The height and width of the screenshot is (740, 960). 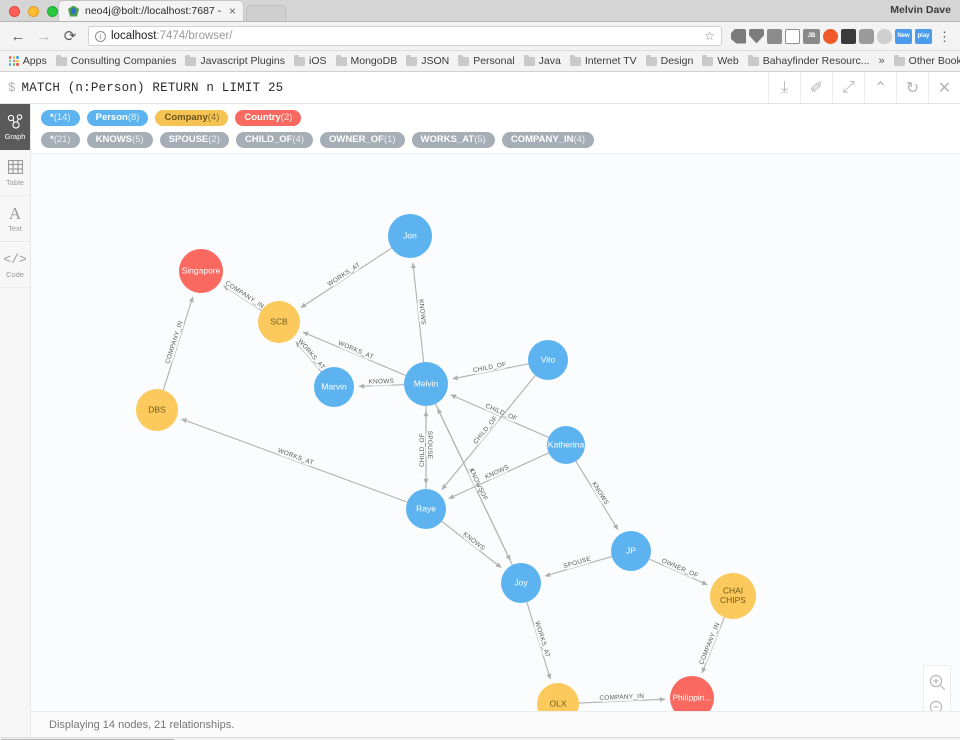 What do you see at coordinates (116, 61) in the screenshot?
I see `bookmark-item: Consulting Companies` at bounding box center [116, 61].